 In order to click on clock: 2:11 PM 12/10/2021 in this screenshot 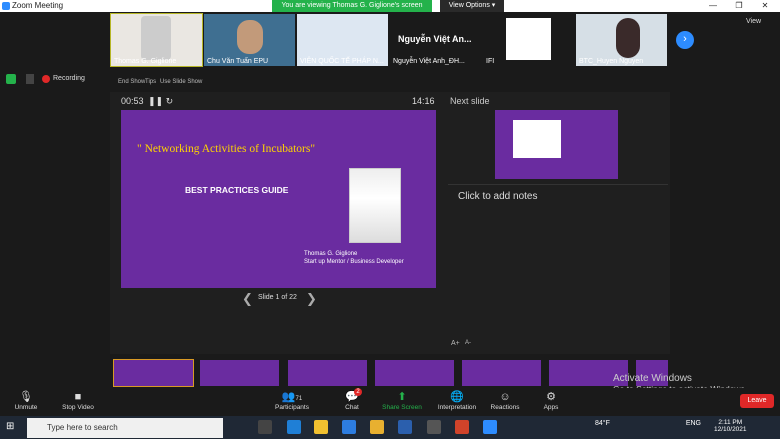, I will do `click(730, 426)`.